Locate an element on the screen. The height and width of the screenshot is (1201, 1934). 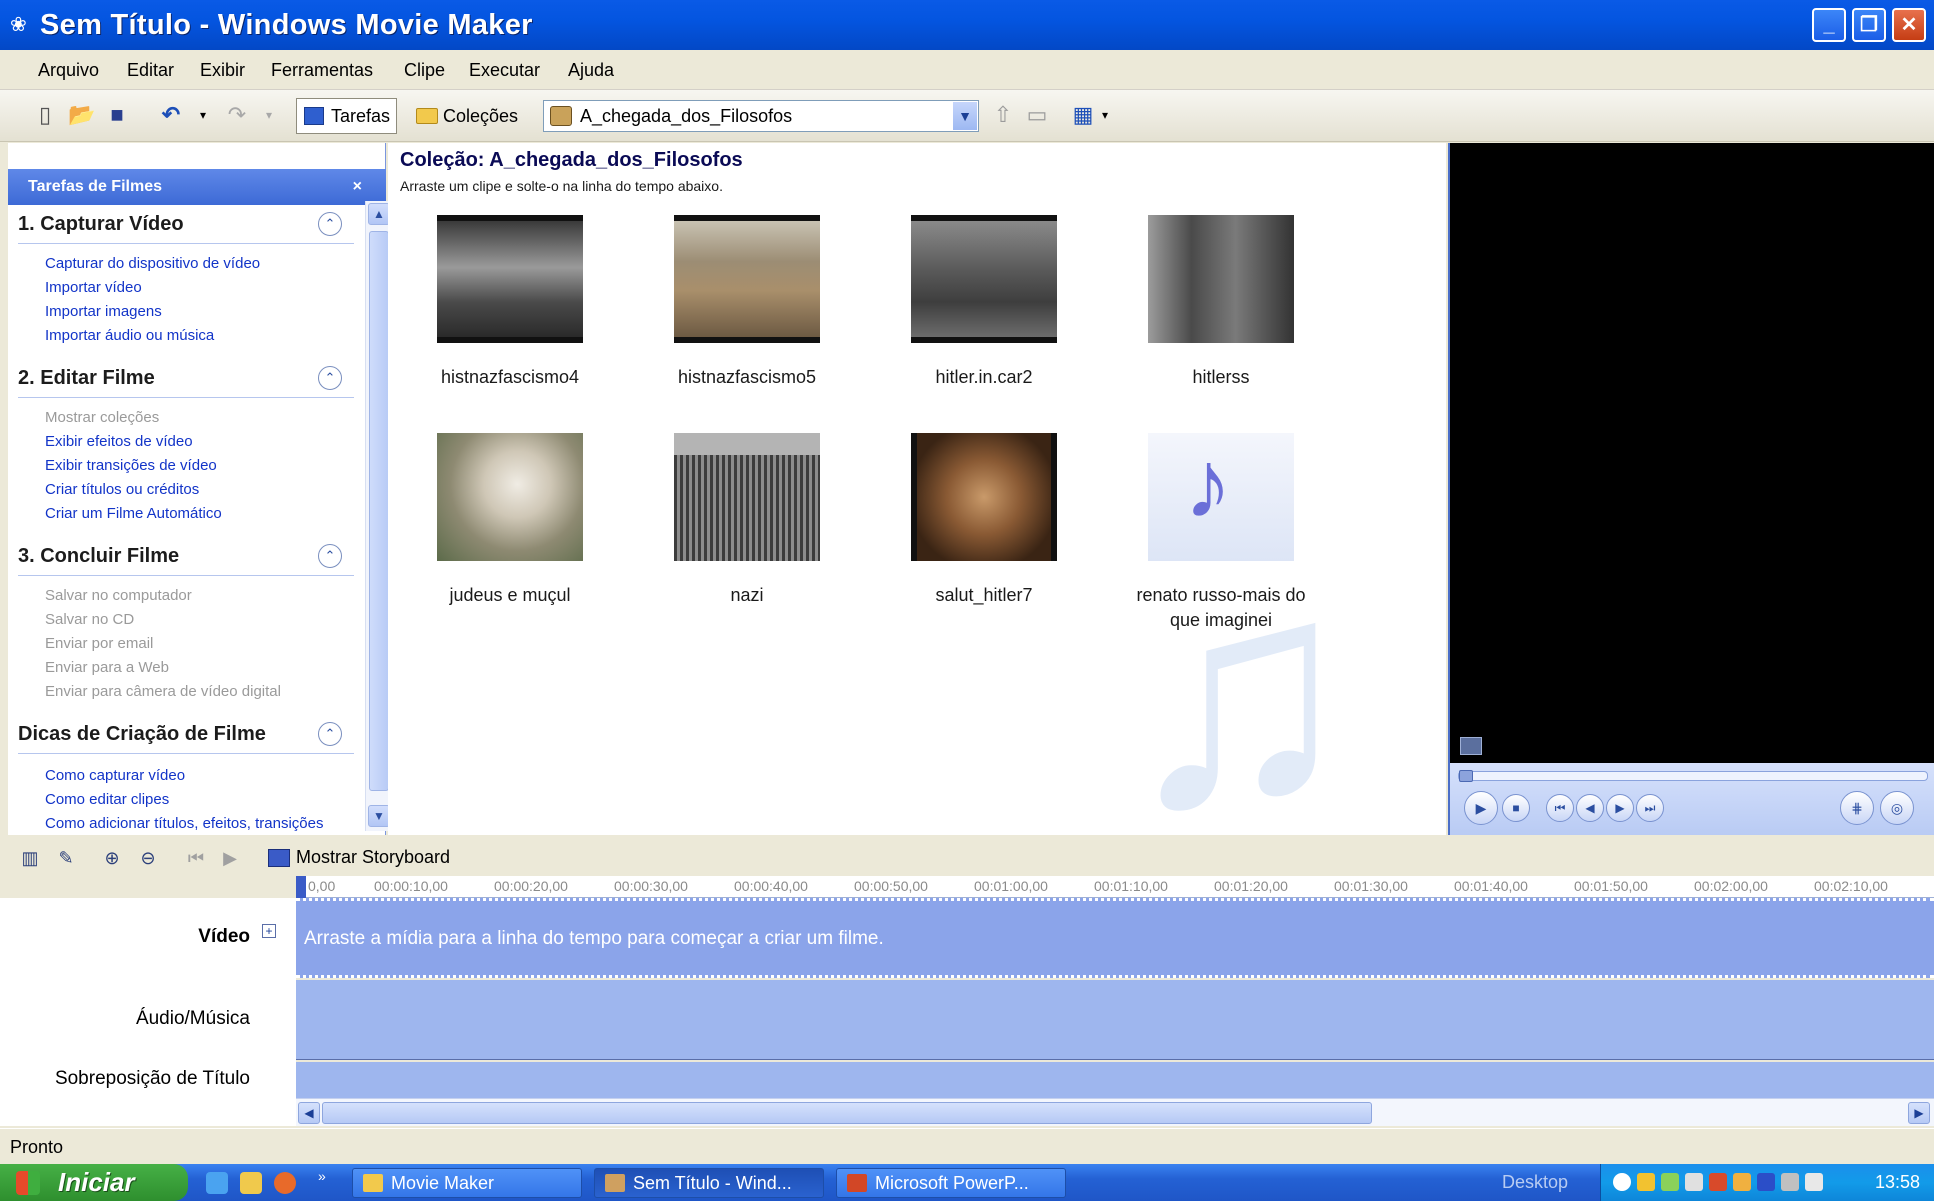
close-pane-icon: × is located at coordinates (357, 187).